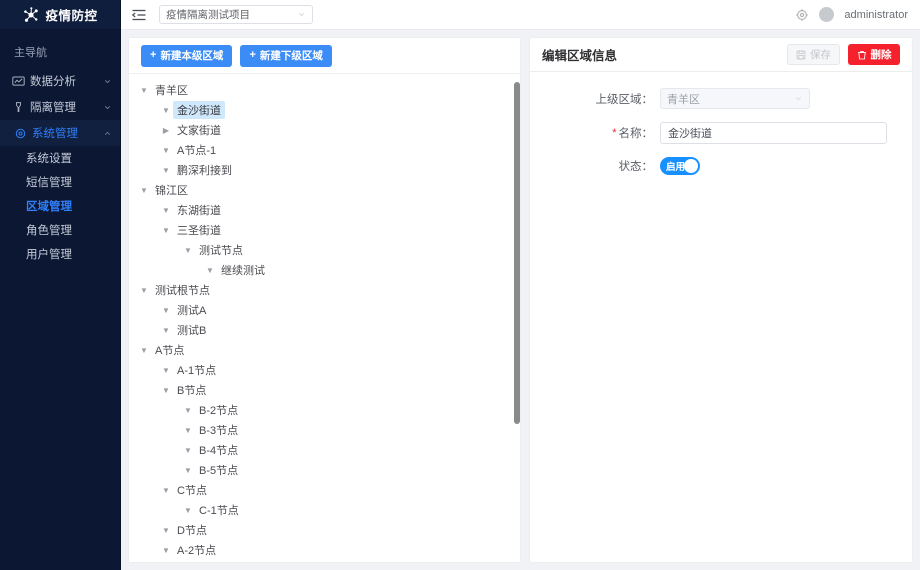 The image size is (920, 570). What do you see at coordinates (324, 290) in the screenshot?
I see `tree-node: ▼ 测试根节点` at bounding box center [324, 290].